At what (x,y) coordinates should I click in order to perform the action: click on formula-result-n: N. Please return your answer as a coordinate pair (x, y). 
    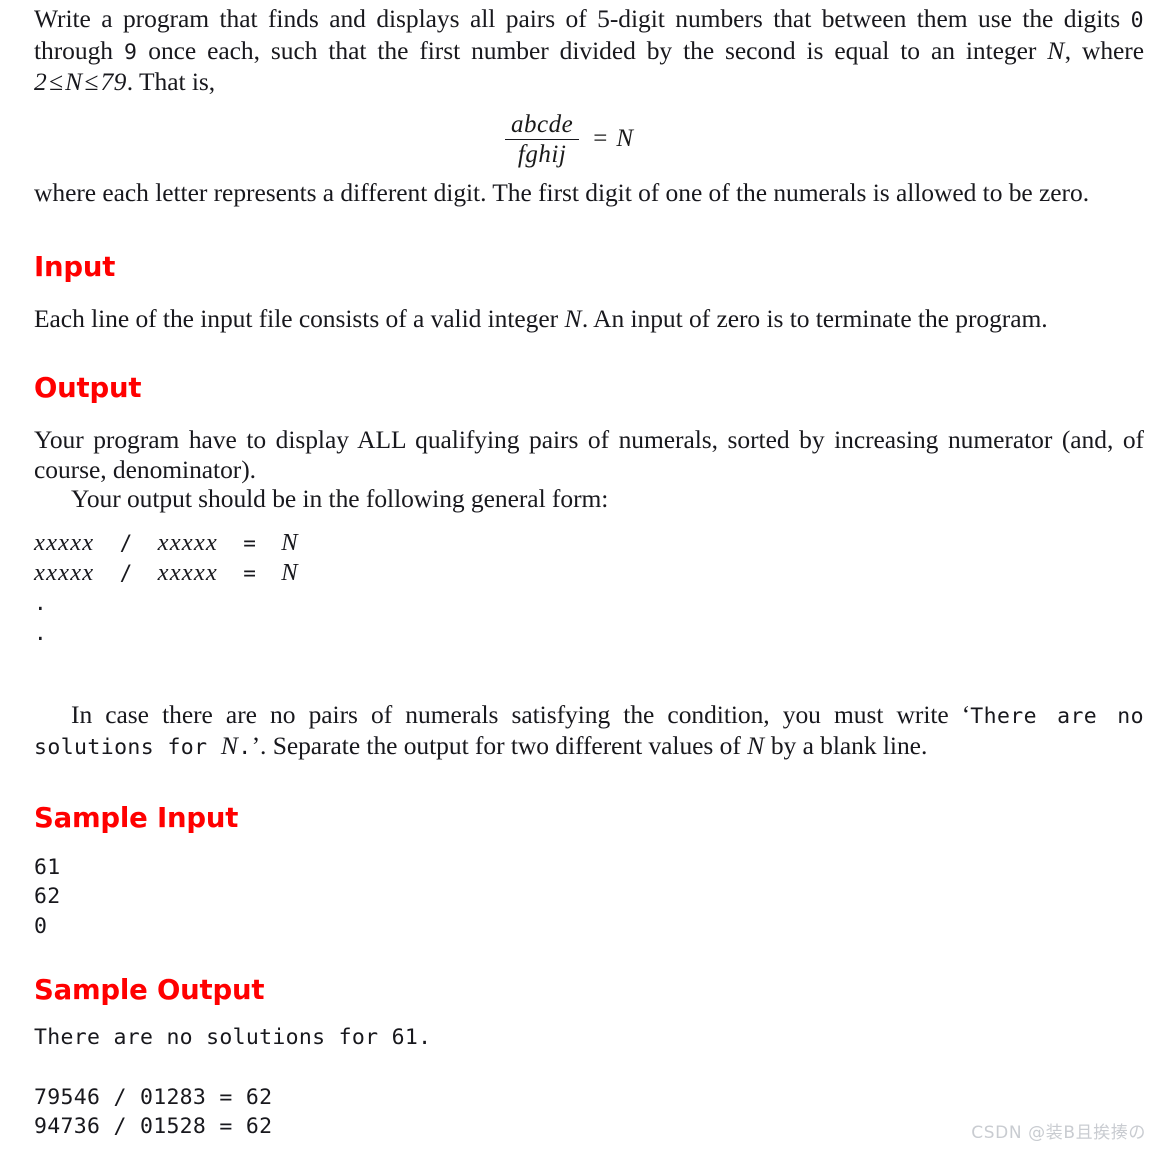
    Looking at the image, I should click on (624, 139).